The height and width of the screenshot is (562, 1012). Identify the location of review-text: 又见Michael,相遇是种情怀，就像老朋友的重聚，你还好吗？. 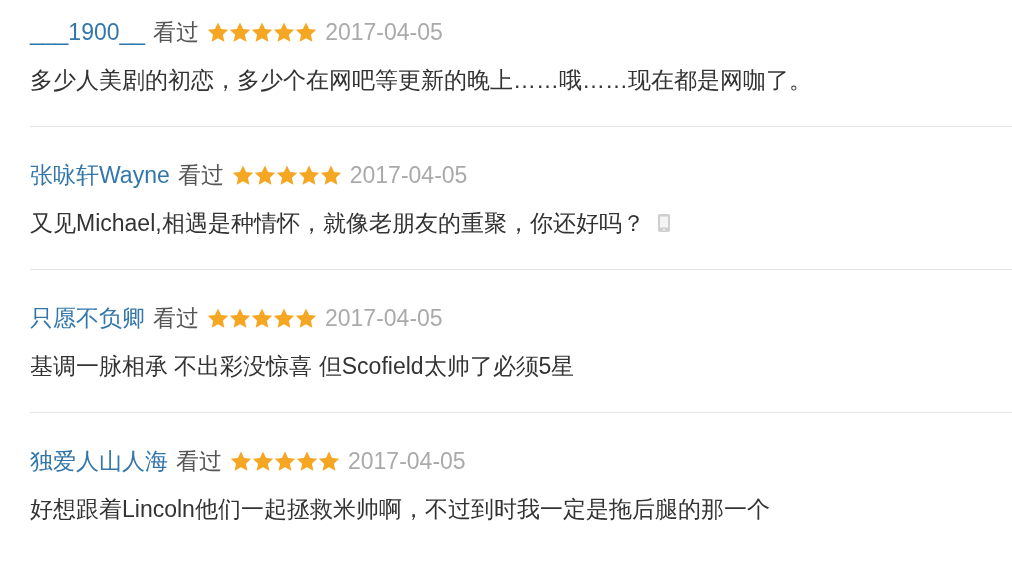
(337, 223).